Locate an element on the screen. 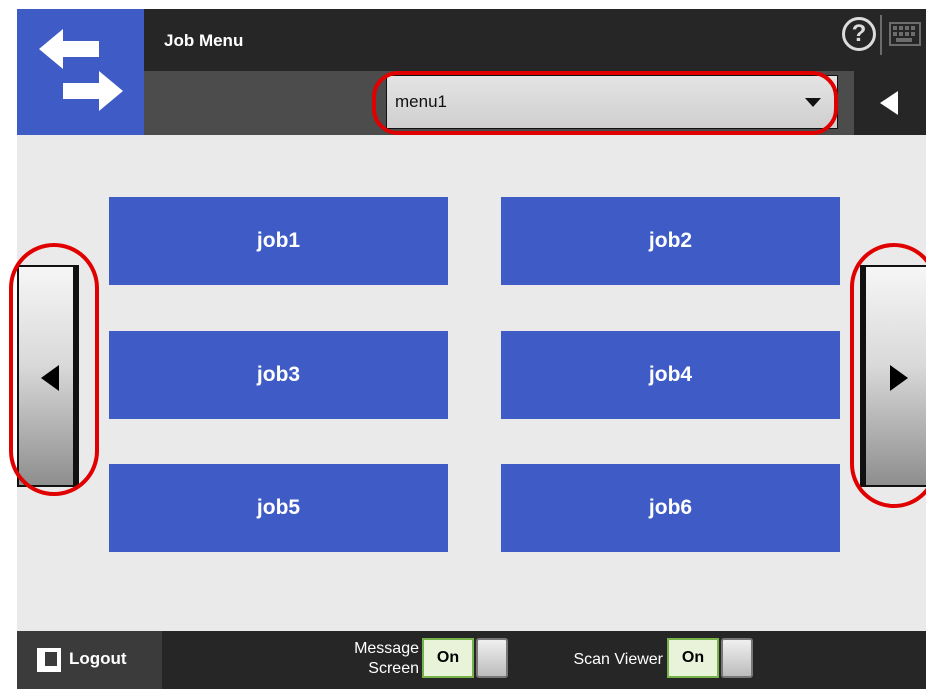  message-screen-toggle: On is located at coordinates (465, 658).